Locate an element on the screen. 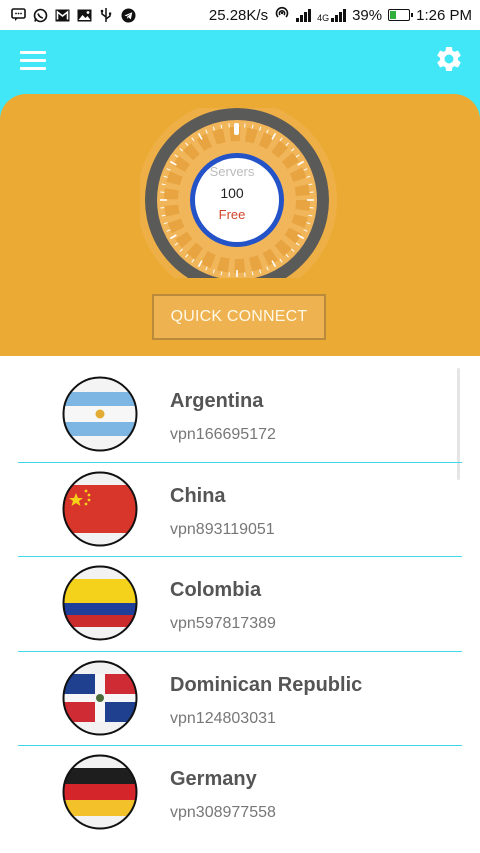 The height and width of the screenshot is (853, 480). signal-icon is located at coordinates (304, 15).